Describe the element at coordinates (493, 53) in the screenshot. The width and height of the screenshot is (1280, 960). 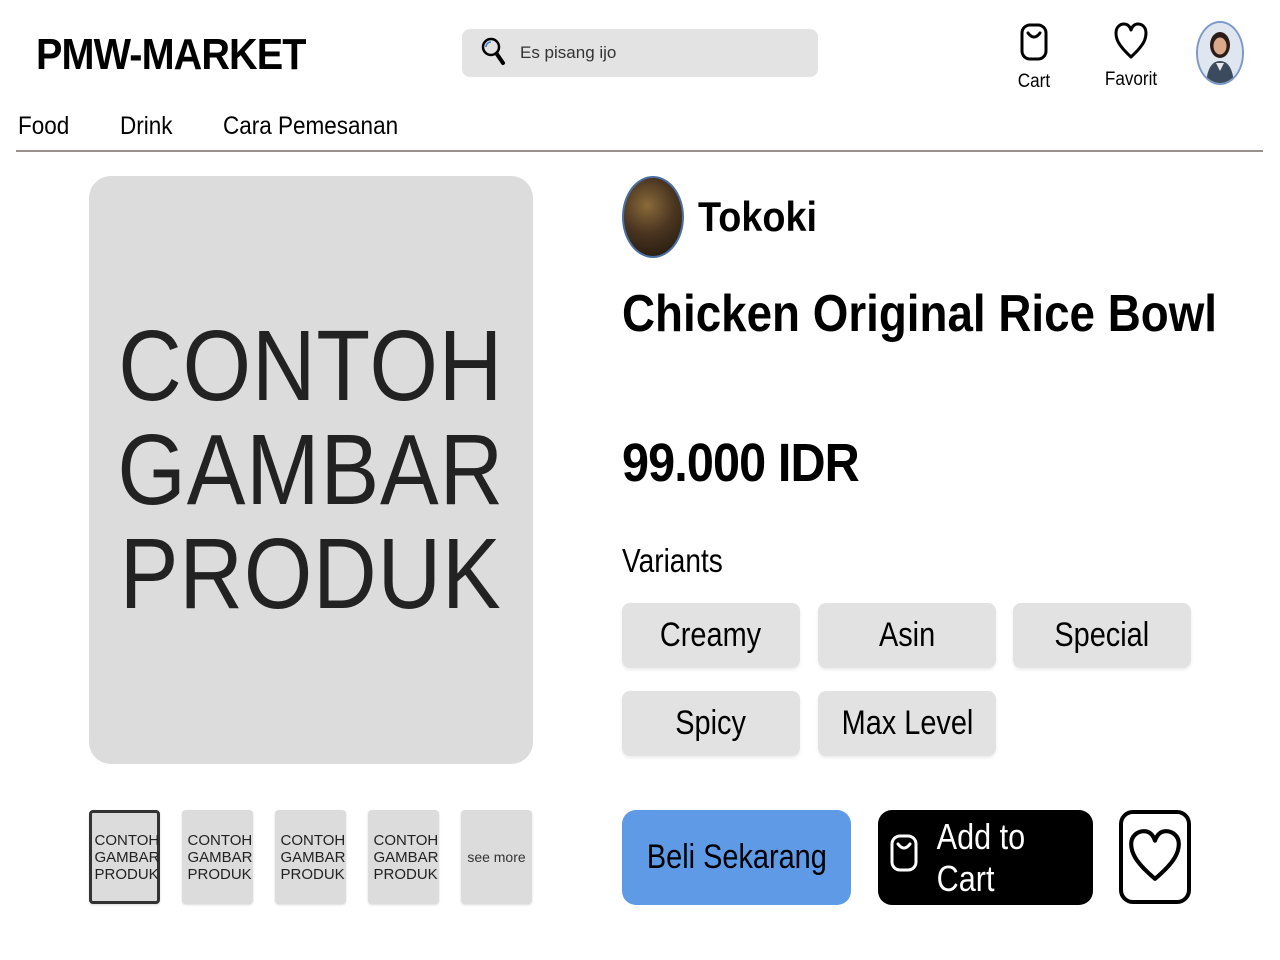
I see `search-icon` at that location.